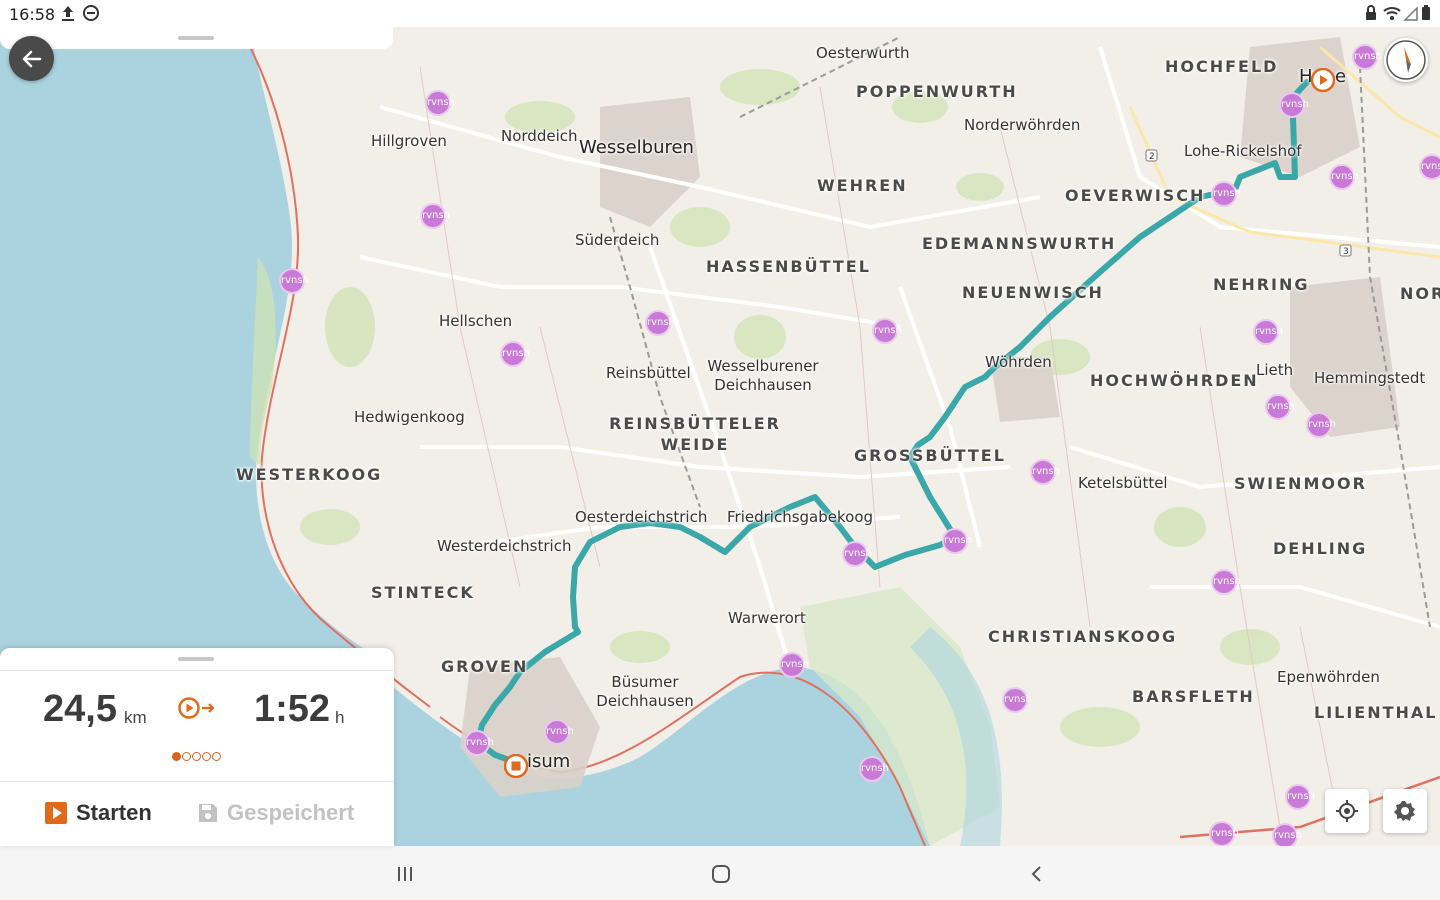  What do you see at coordinates (930, 455) in the screenshot?
I see `place-label: GROSSBÜTTEL` at bounding box center [930, 455].